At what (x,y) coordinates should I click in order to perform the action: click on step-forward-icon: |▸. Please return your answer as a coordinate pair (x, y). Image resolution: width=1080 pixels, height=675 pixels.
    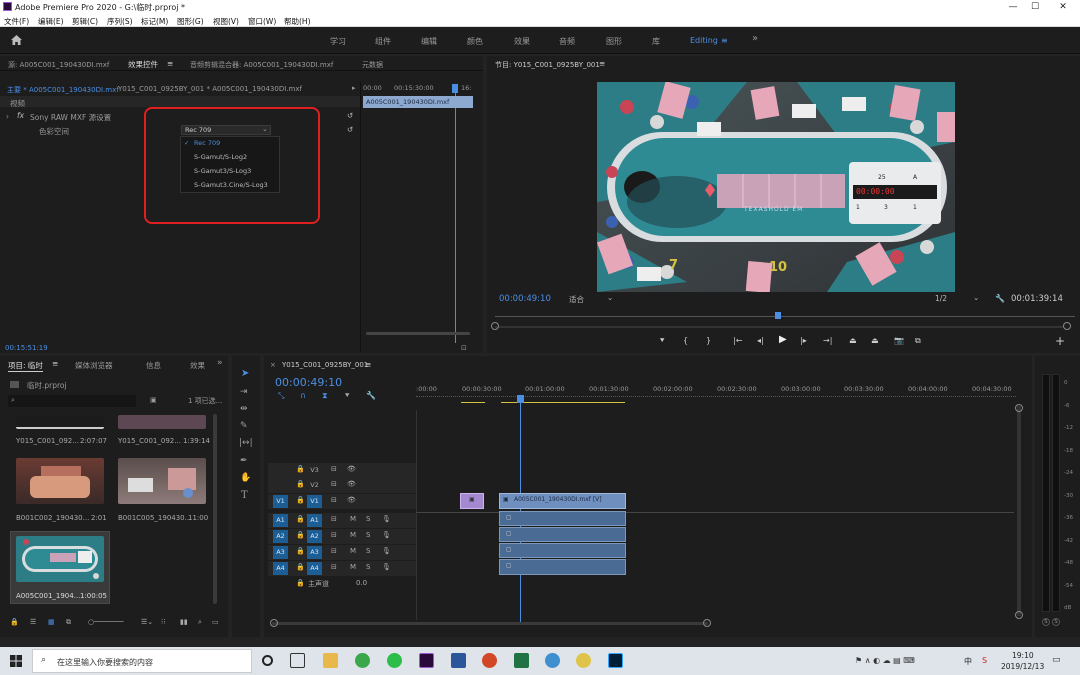
    Looking at the image, I should click on (803, 340).